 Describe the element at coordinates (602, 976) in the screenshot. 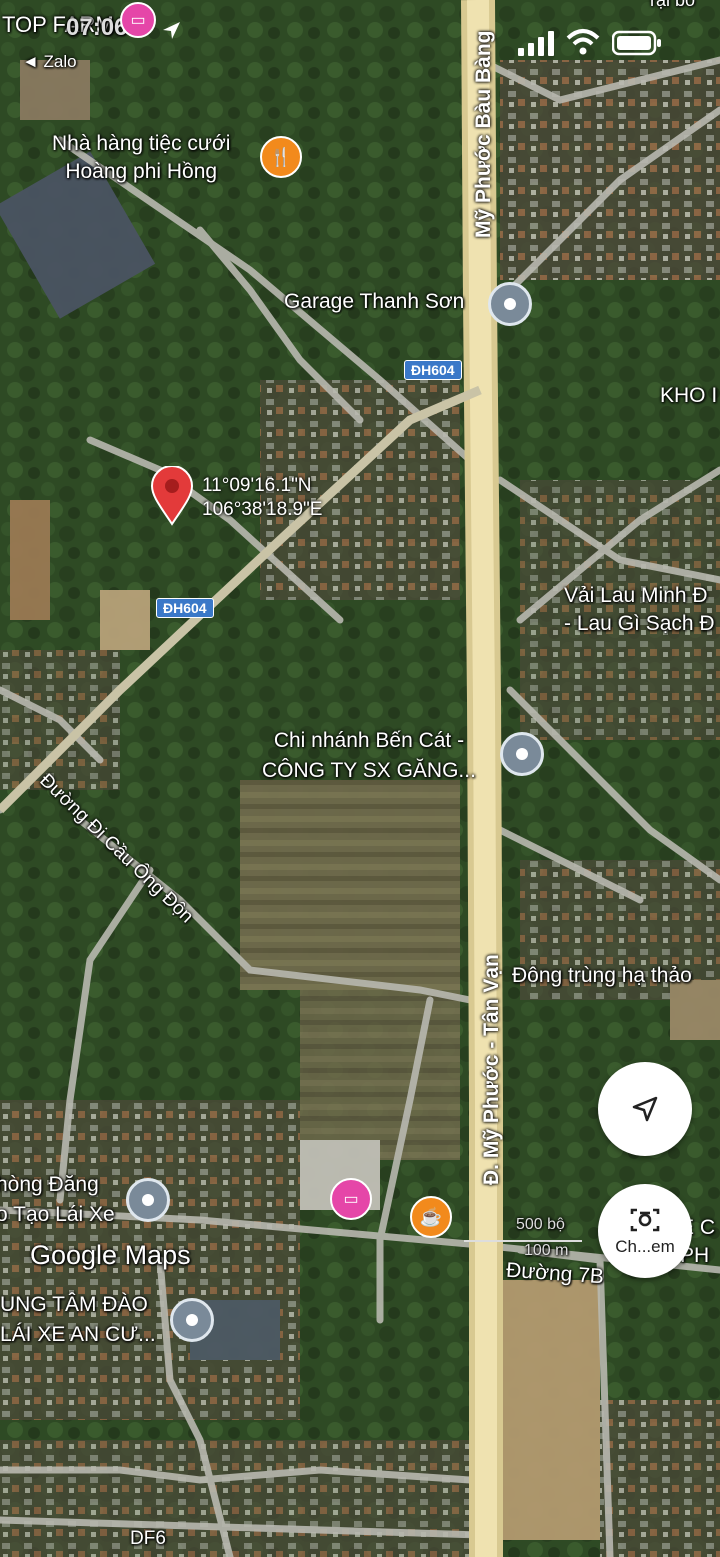

I see `place-label-dong-trung: Đông trùng hạ thảo` at that location.